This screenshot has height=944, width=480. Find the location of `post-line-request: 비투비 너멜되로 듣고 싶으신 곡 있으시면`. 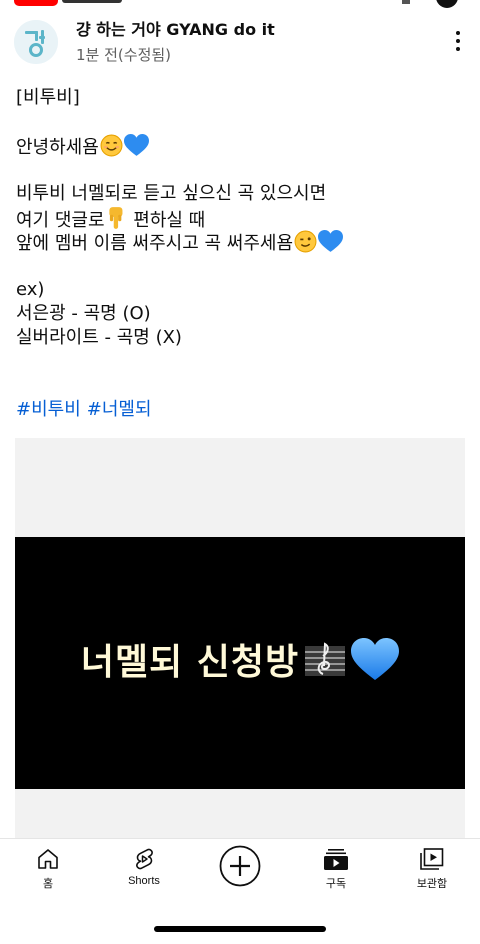

post-line-request: 비투비 너멜되로 듣고 싶으신 곡 있으시면 is located at coordinates (171, 193).